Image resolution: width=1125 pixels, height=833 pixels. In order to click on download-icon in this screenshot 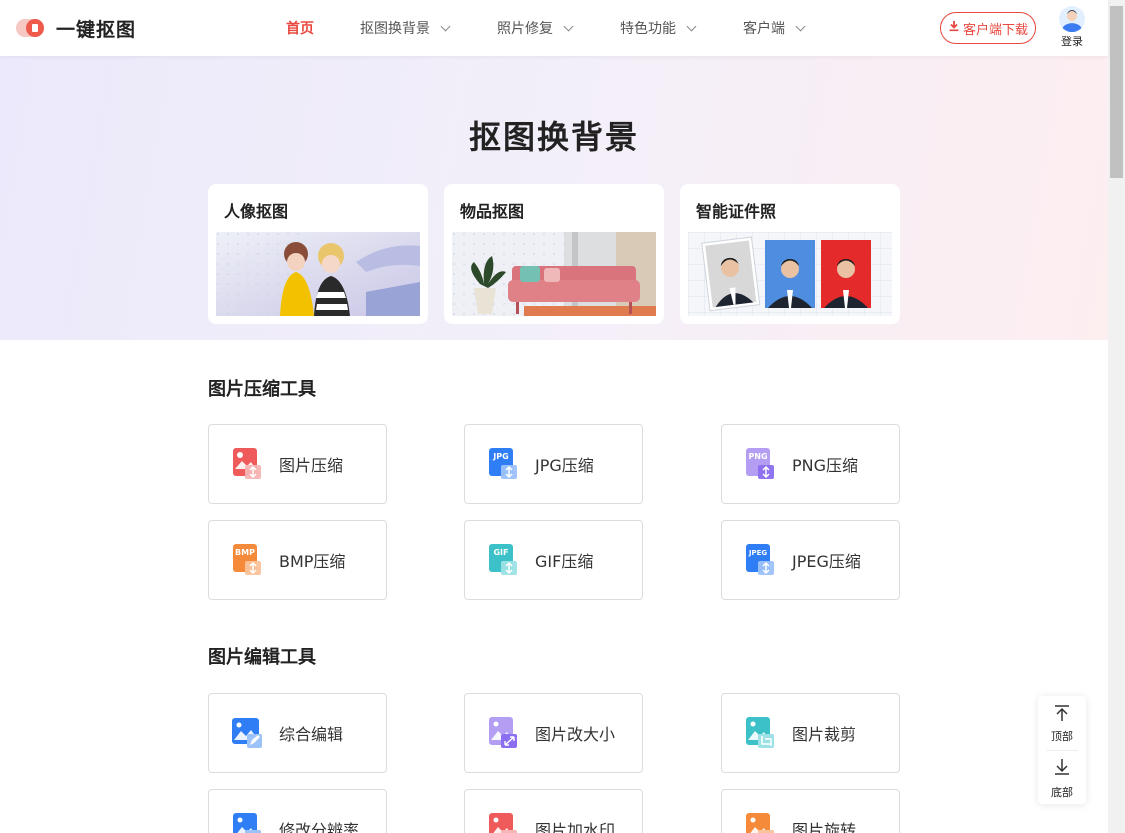, I will do `click(954, 28)`.